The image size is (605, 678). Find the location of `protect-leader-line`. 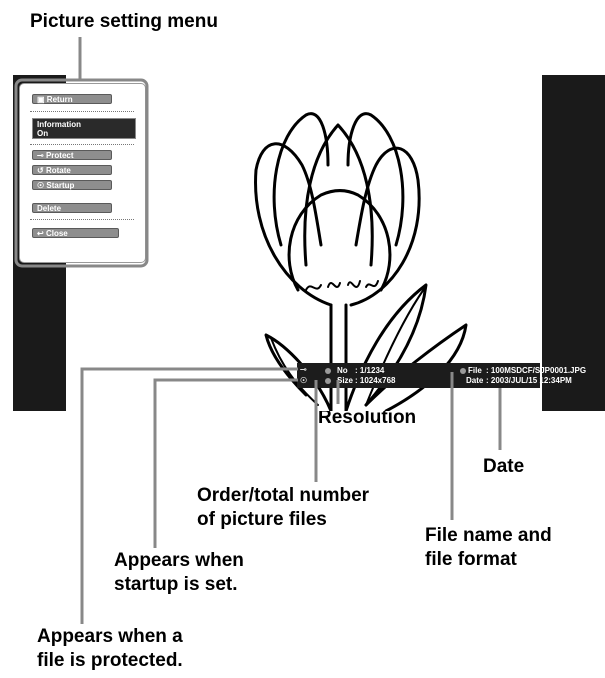

protect-leader-line is located at coordinates (189, 495).